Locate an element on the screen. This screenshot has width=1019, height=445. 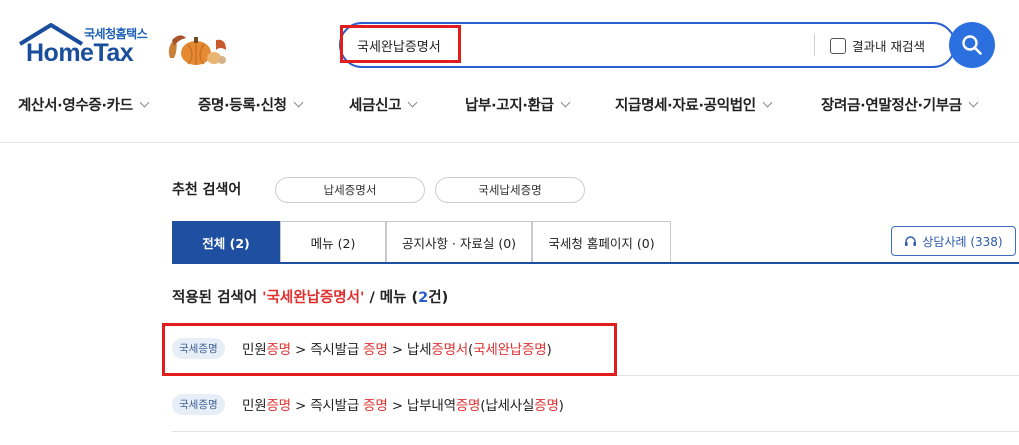
path-text: ) is located at coordinates (561, 406).